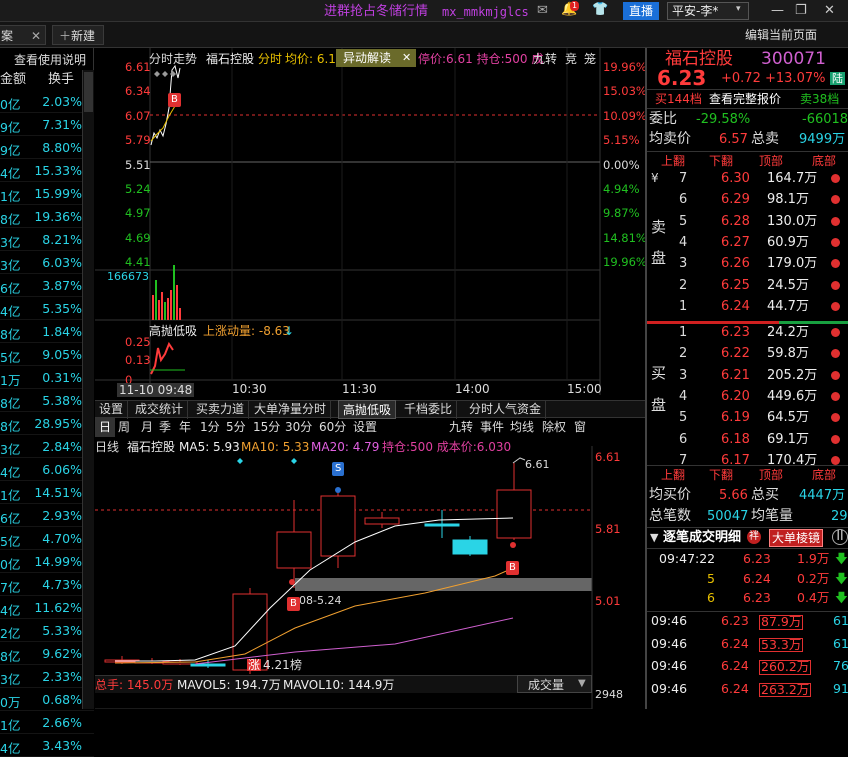 The height and width of the screenshot is (757, 848). Describe the element at coordinates (542, 10) in the screenshot. I see `mail-icon: ✉` at that location.